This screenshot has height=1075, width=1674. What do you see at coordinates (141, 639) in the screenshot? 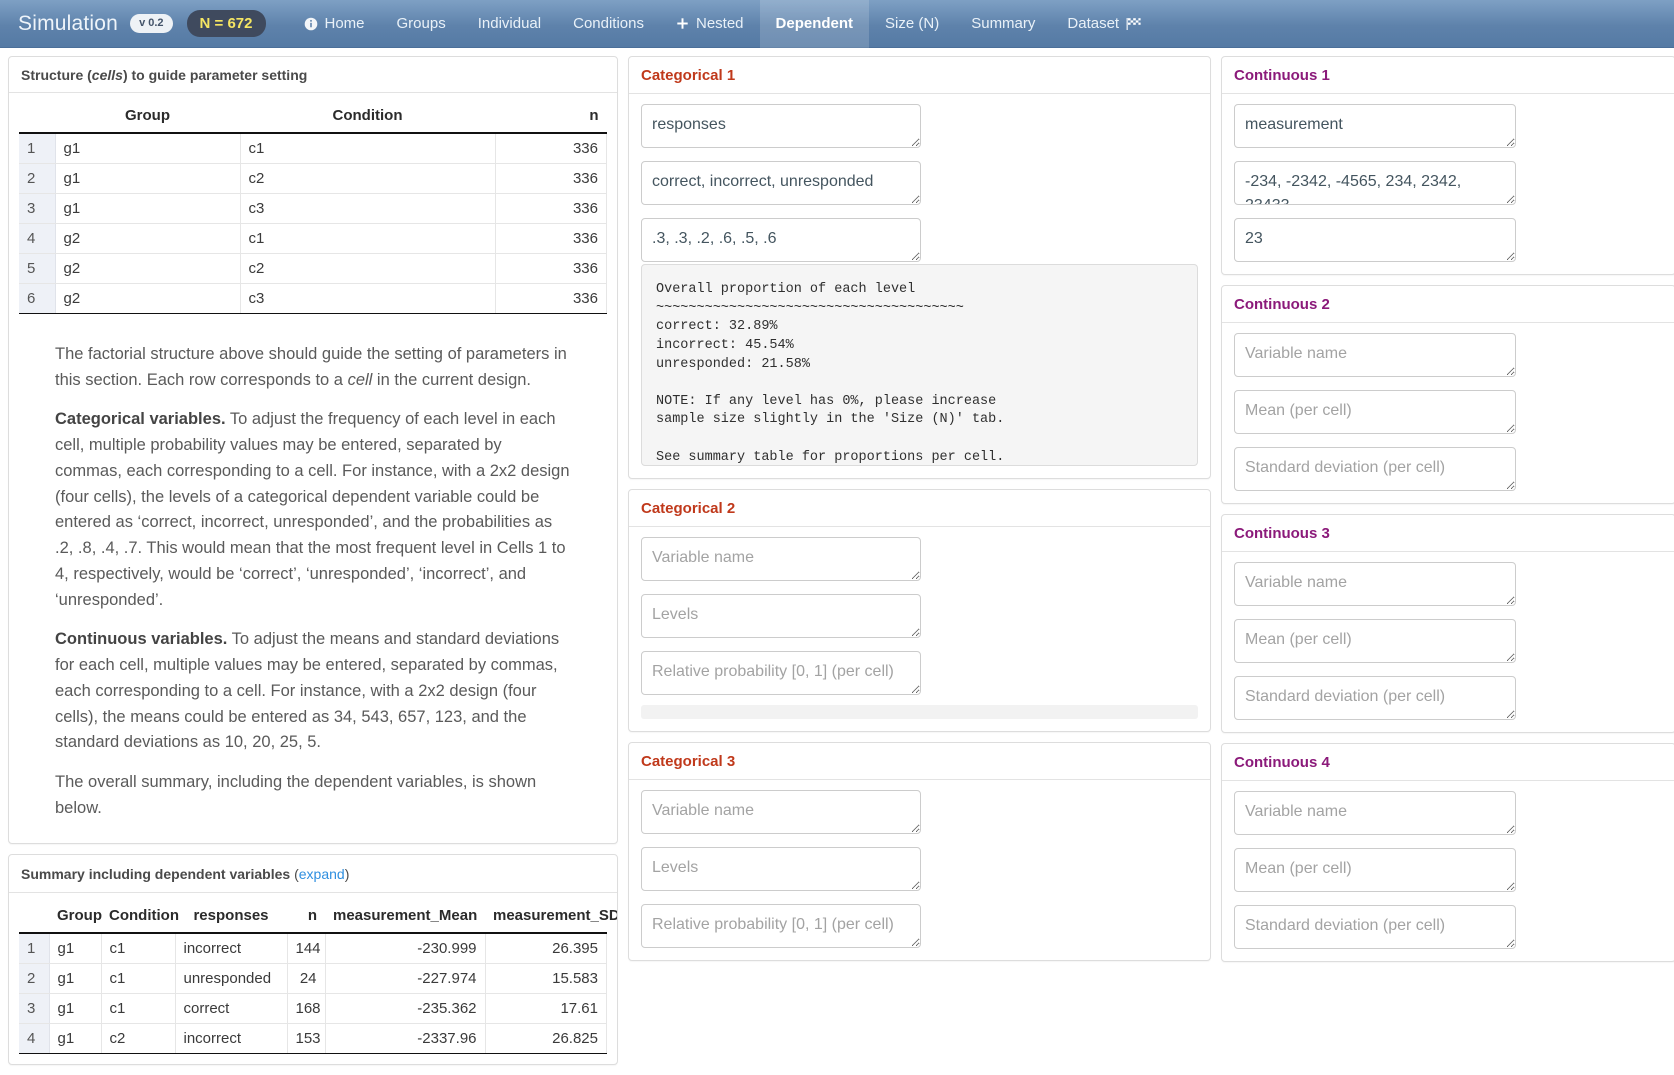
I see `prose-p3-bold: Continuous variables.` at bounding box center [141, 639].